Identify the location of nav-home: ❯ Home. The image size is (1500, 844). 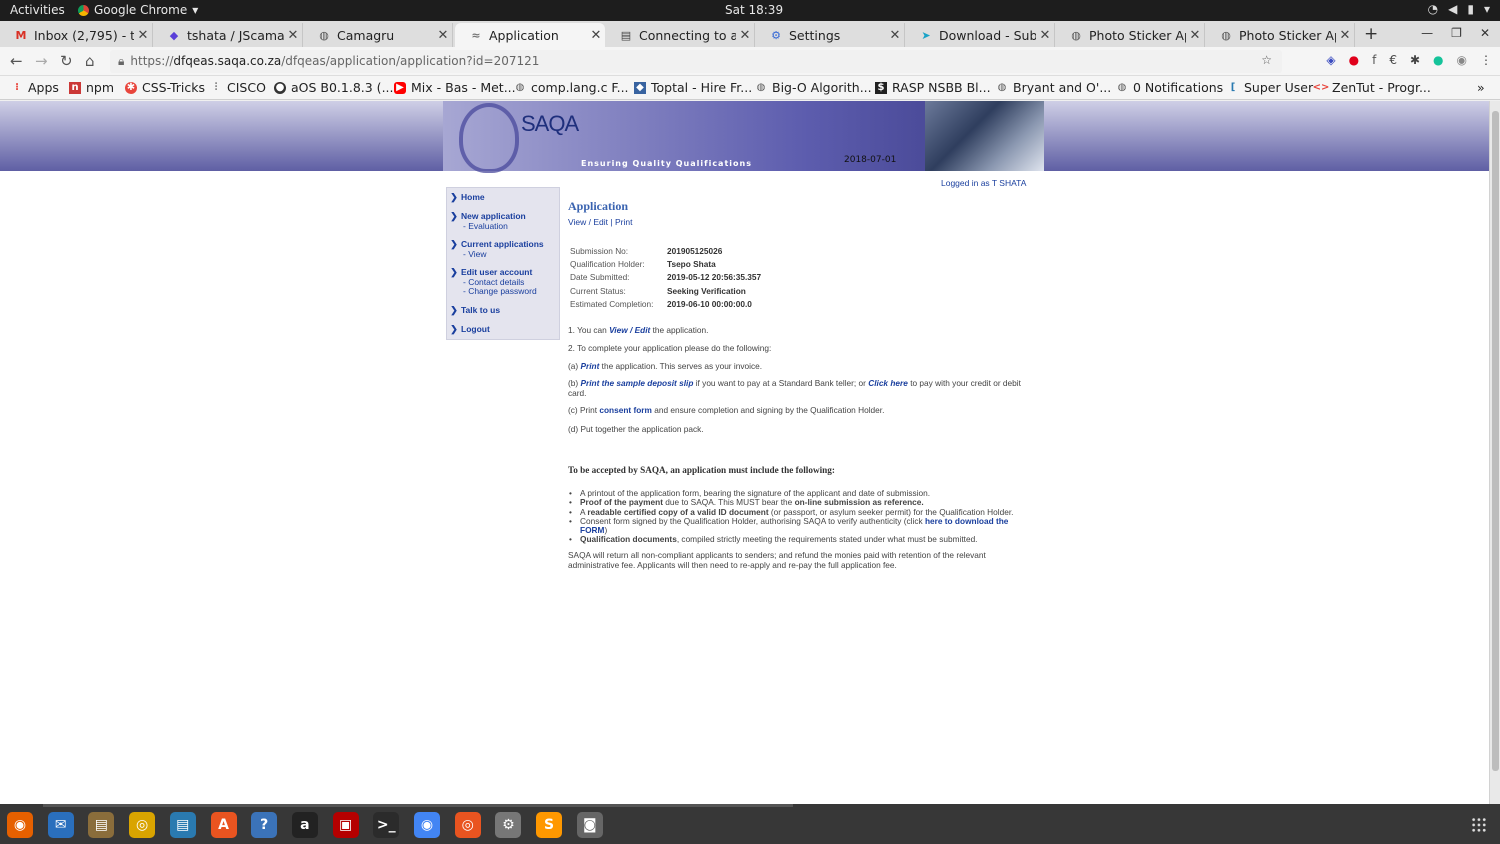
(465, 197).